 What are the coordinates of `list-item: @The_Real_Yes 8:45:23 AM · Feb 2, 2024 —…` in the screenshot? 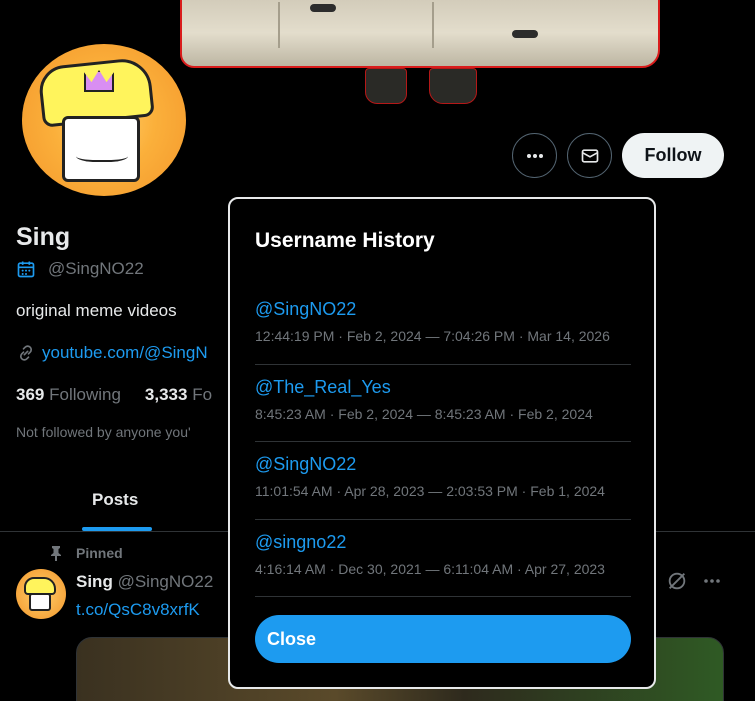 It's located at (443, 403).